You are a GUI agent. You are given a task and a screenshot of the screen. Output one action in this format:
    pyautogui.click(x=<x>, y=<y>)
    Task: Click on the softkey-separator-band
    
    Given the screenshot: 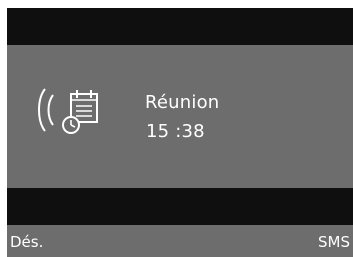 What is the action you would take?
    pyautogui.click(x=180, y=206)
    